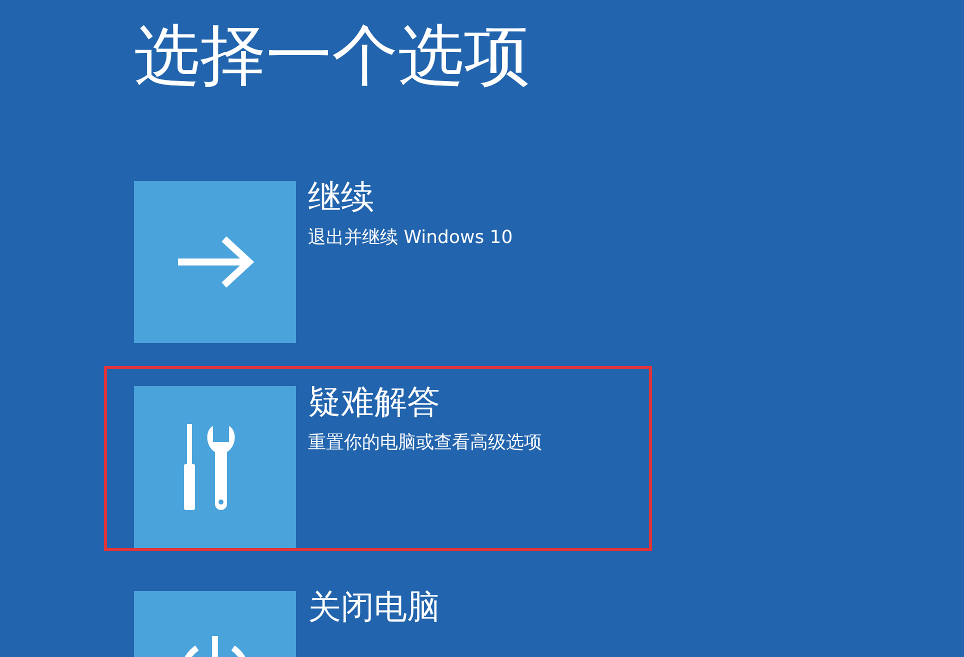 Image resolution: width=964 pixels, height=657 pixels. What do you see at coordinates (374, 607) in the screenshot?
I see `option-label: 关闭电脑` at bounding box center [374, 607].